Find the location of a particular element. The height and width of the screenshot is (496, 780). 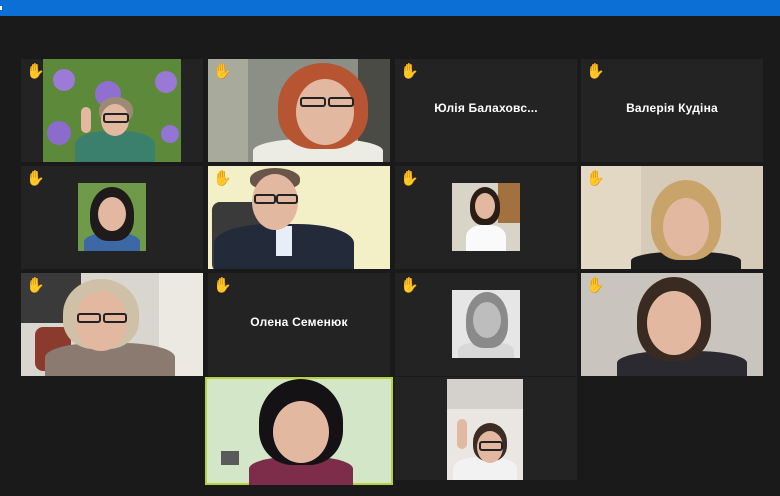

window-title-bar is located at coordinates (390, 8).